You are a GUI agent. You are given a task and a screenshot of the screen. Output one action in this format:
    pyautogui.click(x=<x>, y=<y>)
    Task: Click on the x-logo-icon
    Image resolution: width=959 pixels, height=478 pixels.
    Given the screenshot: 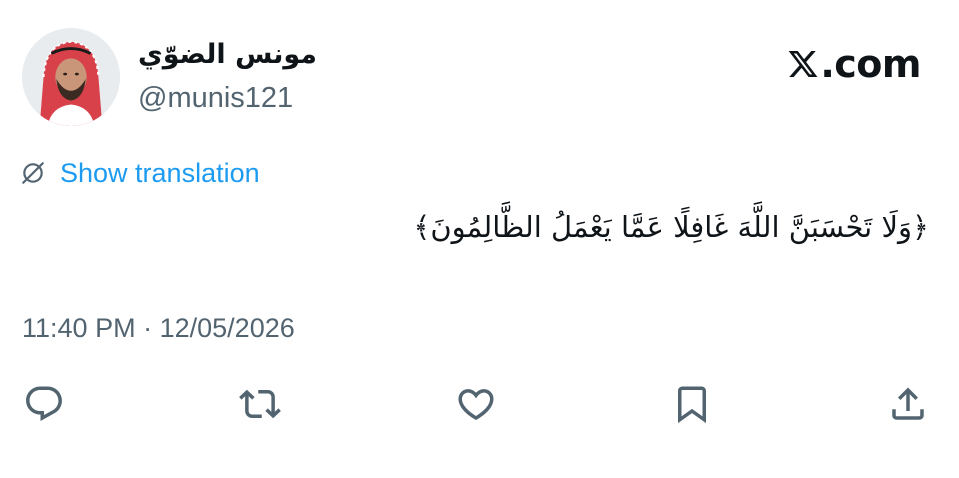 What is the action you would take?
    pyautogui.click(x=803, y=64)
    